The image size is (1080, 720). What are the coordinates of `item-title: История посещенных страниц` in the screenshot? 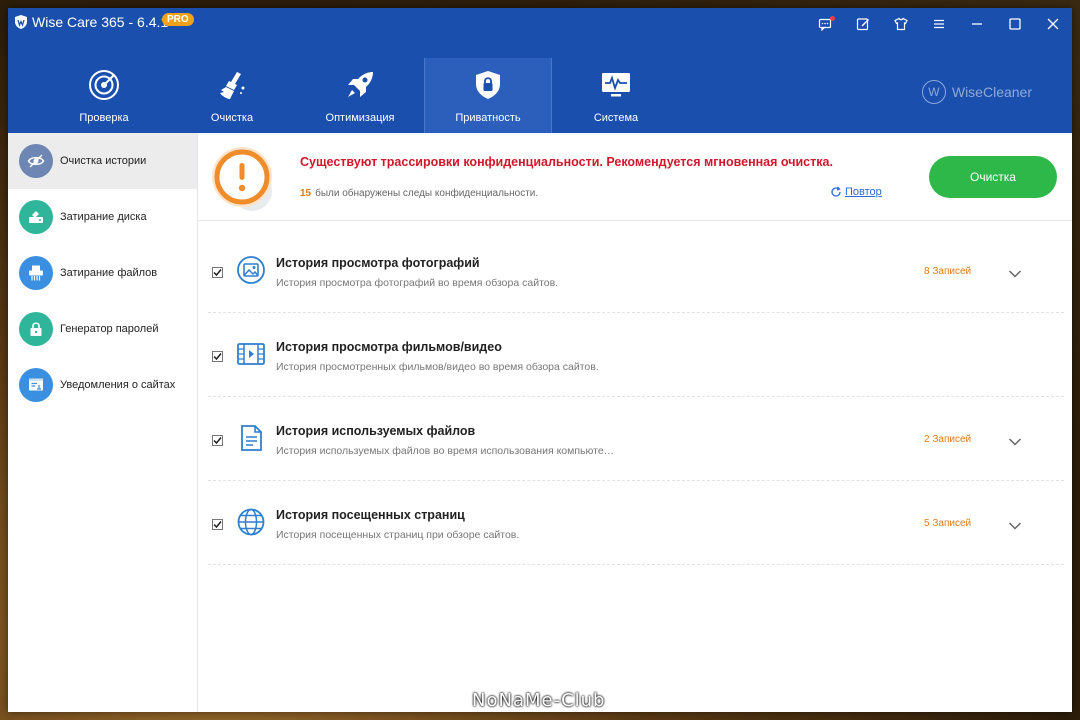 It's located at (370, 515).